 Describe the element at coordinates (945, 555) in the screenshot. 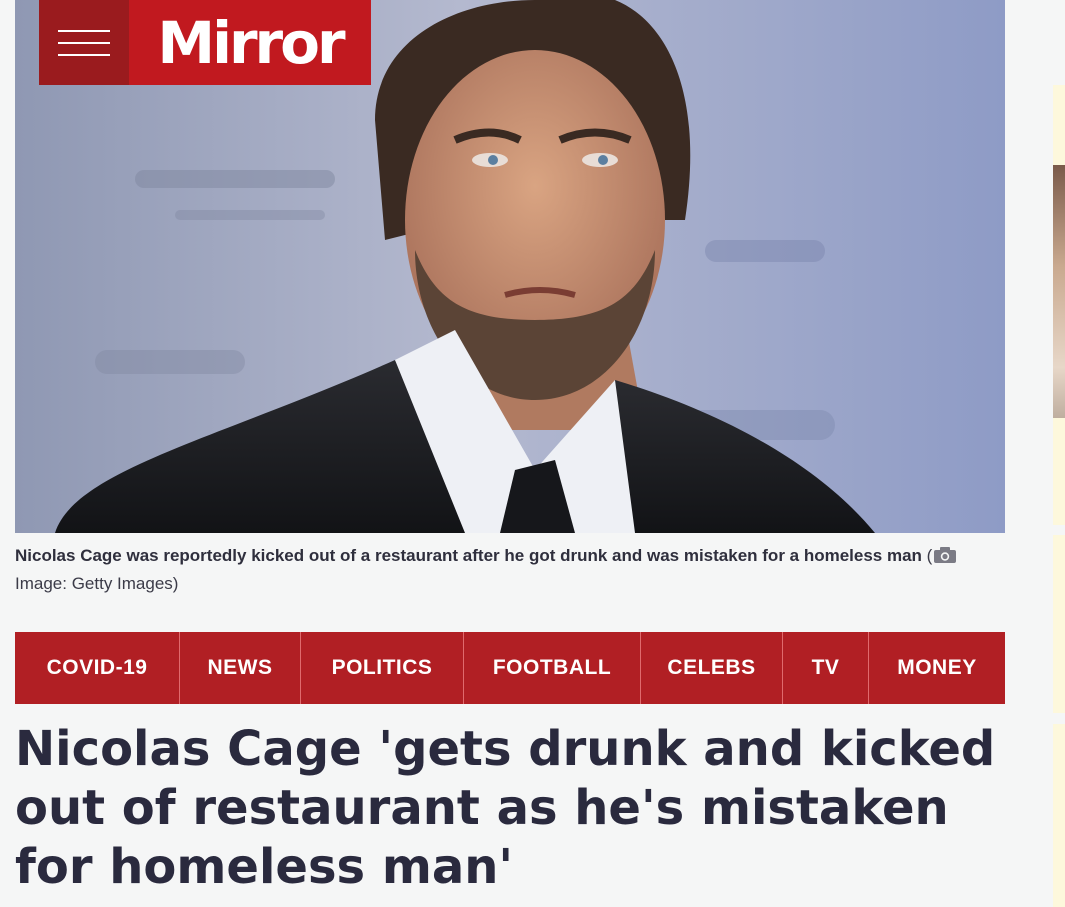

I see `camera-icon` at that location.